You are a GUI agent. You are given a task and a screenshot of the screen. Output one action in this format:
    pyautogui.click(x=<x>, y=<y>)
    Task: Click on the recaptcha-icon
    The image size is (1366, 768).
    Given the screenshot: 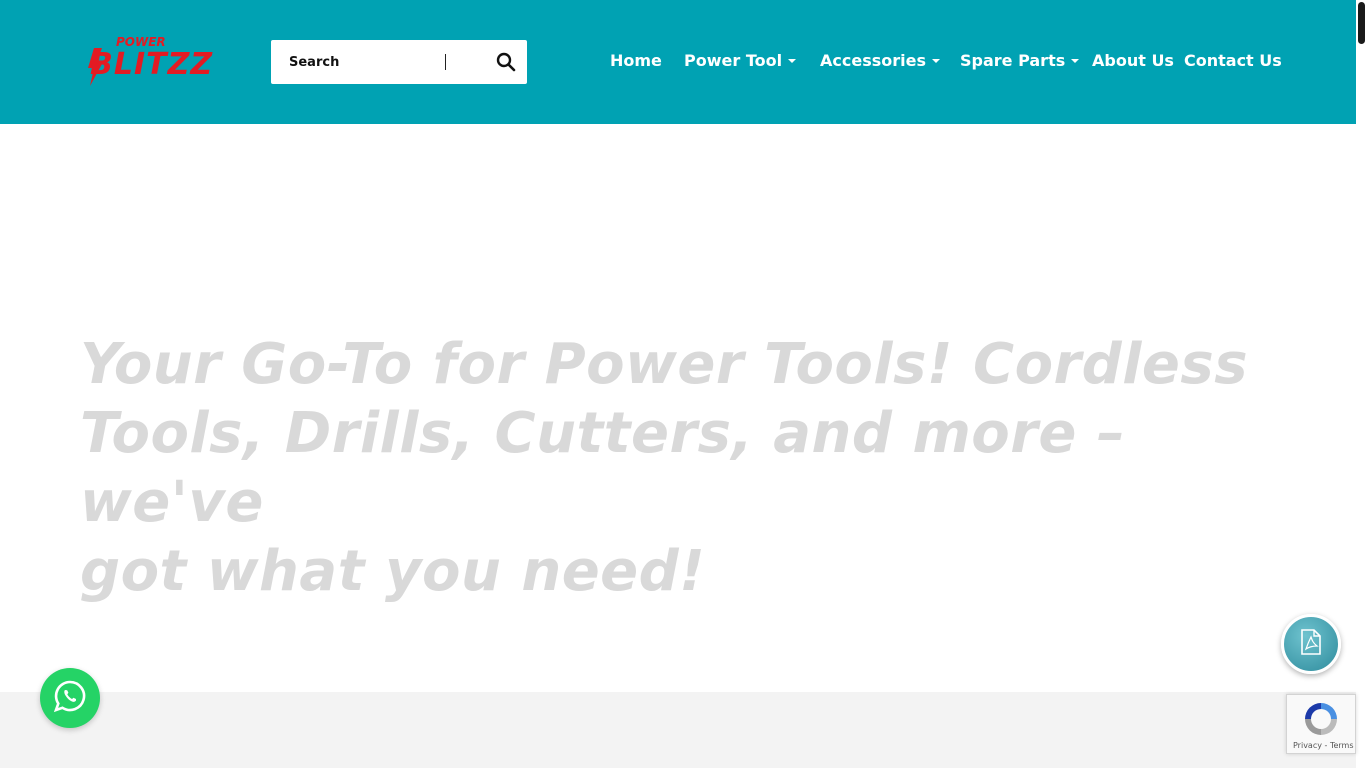 What is the action you would take?
    pyautogui.click(x=1321, y=719)
    